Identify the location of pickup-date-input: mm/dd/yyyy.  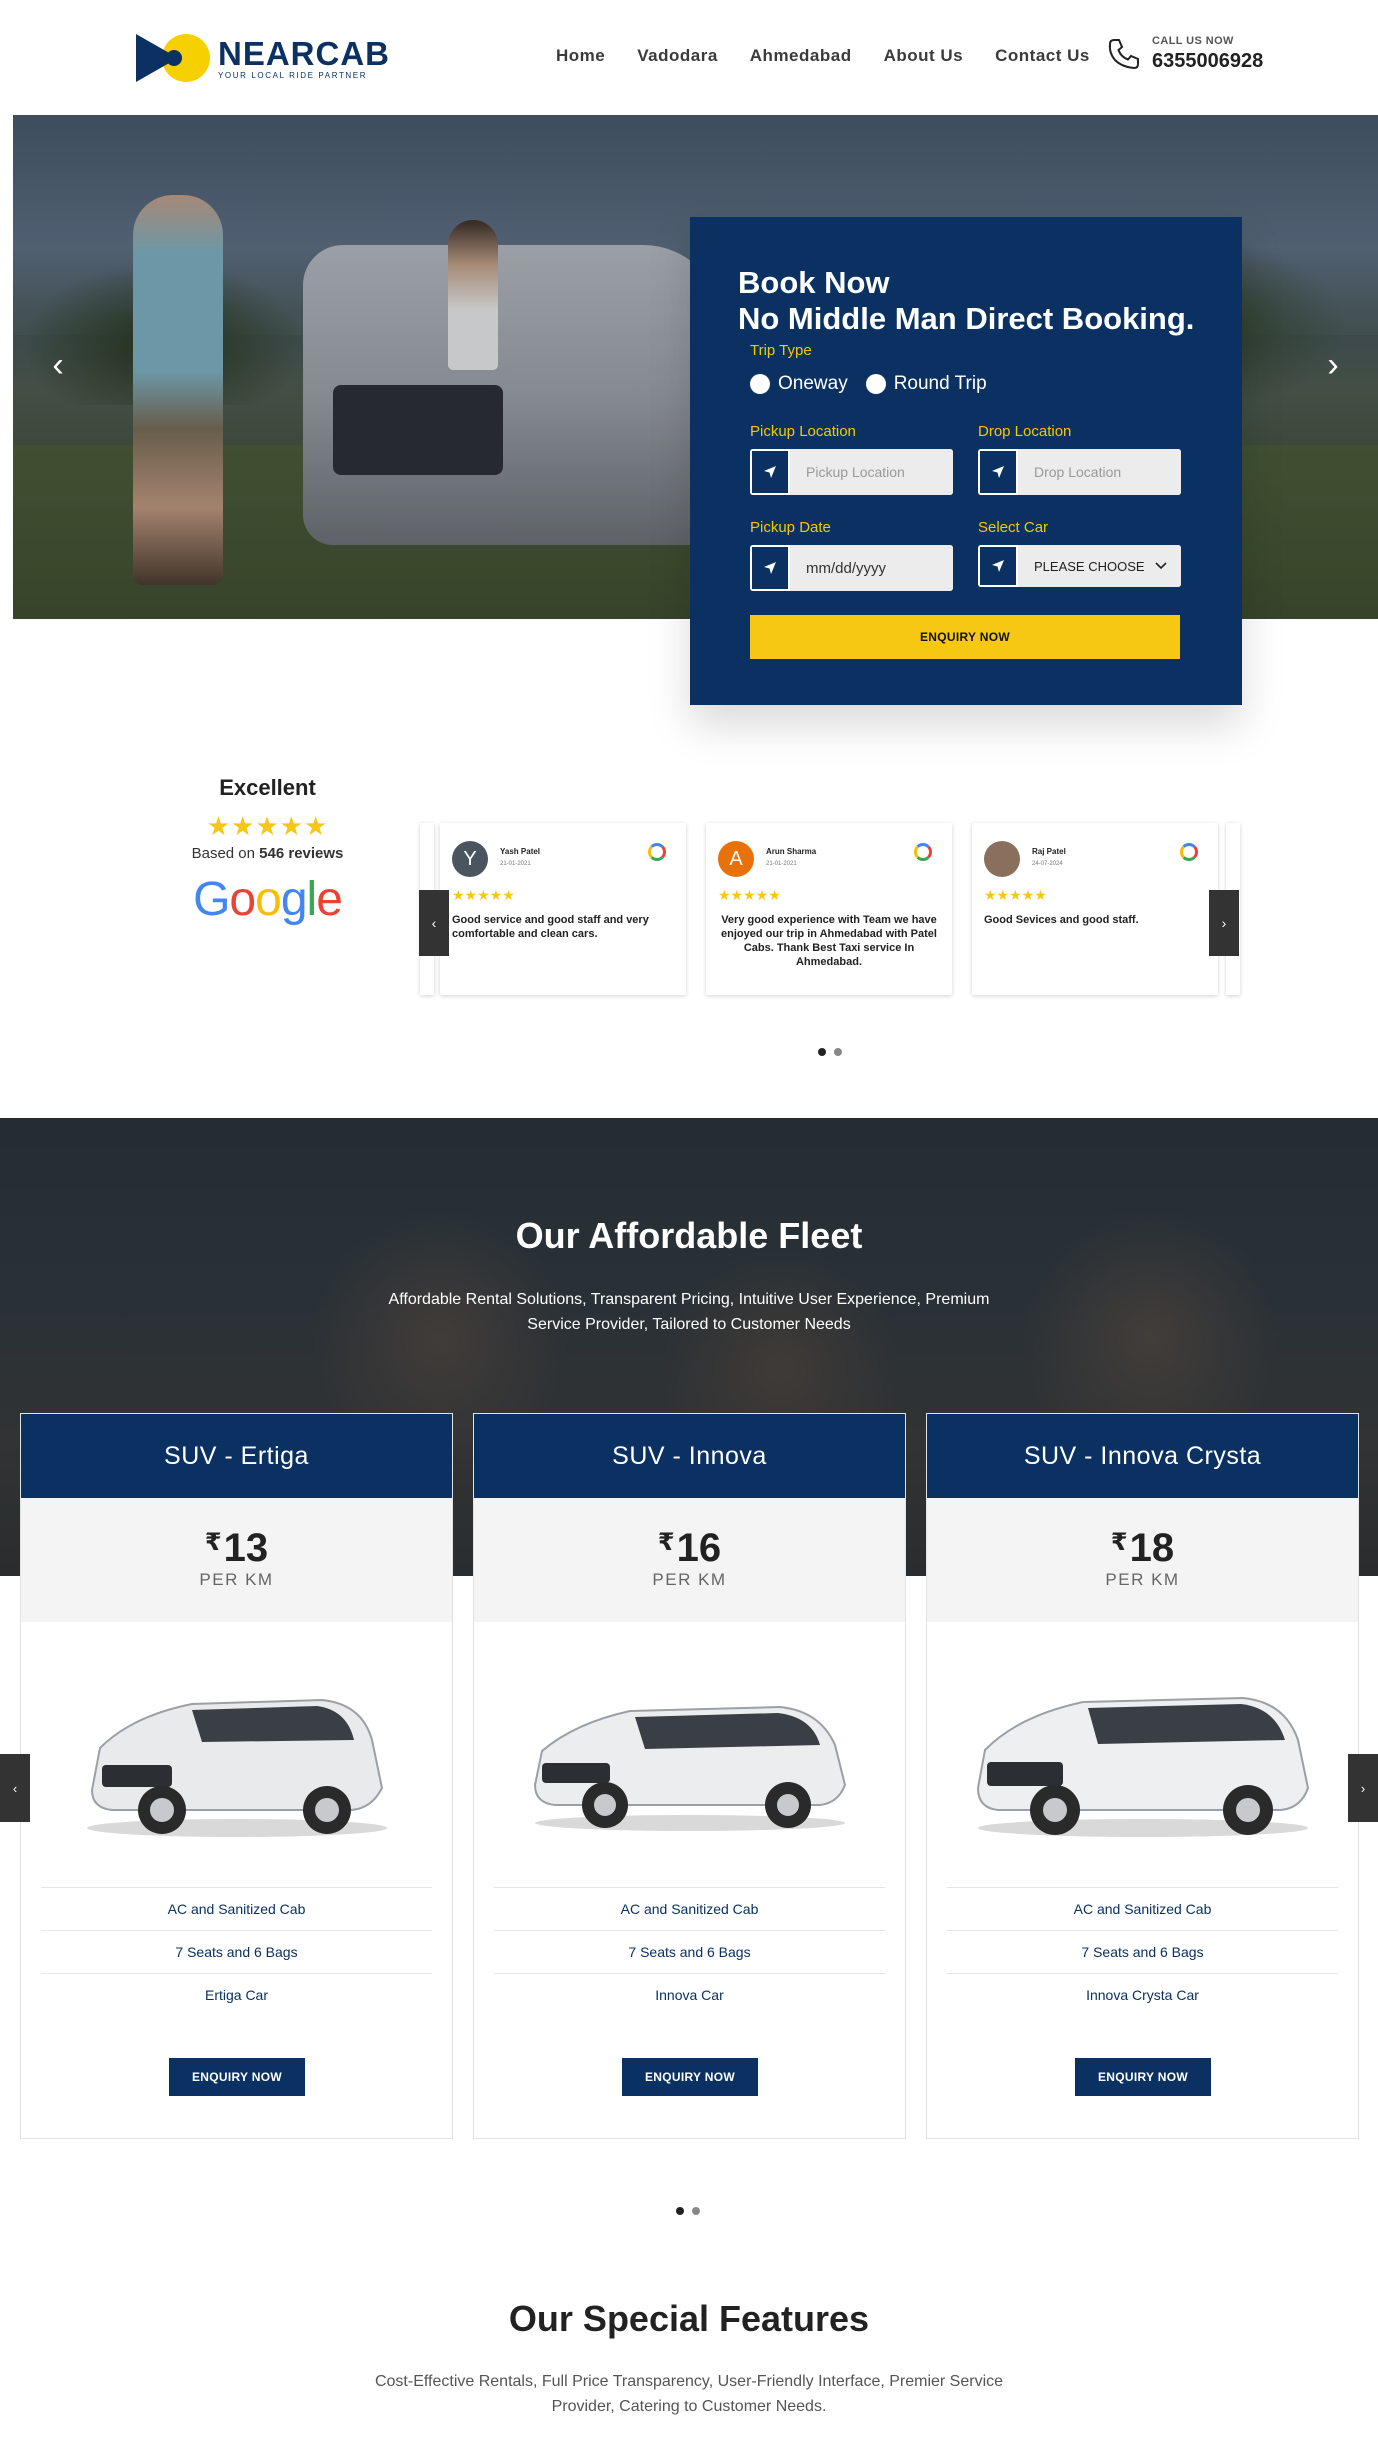
(871, 568).